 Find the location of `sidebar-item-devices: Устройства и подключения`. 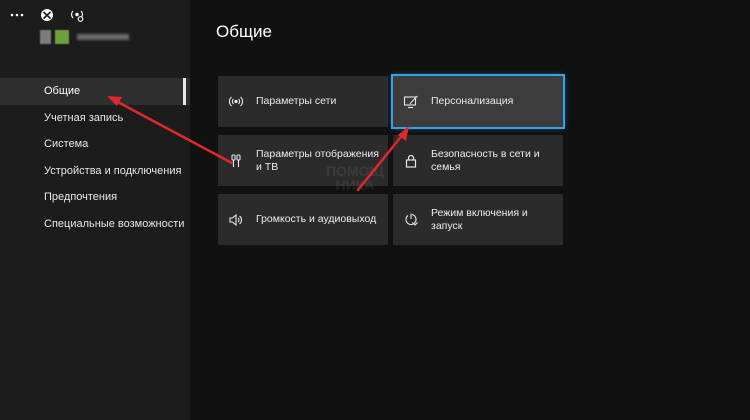

sidebar-item-devices: Устройства и подключения is located at coordinates (95, 171).